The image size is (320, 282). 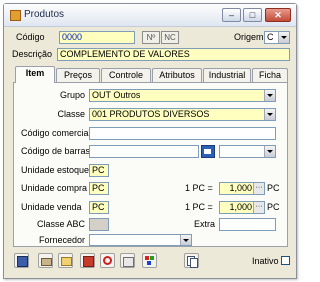 I want to click on origem-select: C, so click(x=277, y=37).